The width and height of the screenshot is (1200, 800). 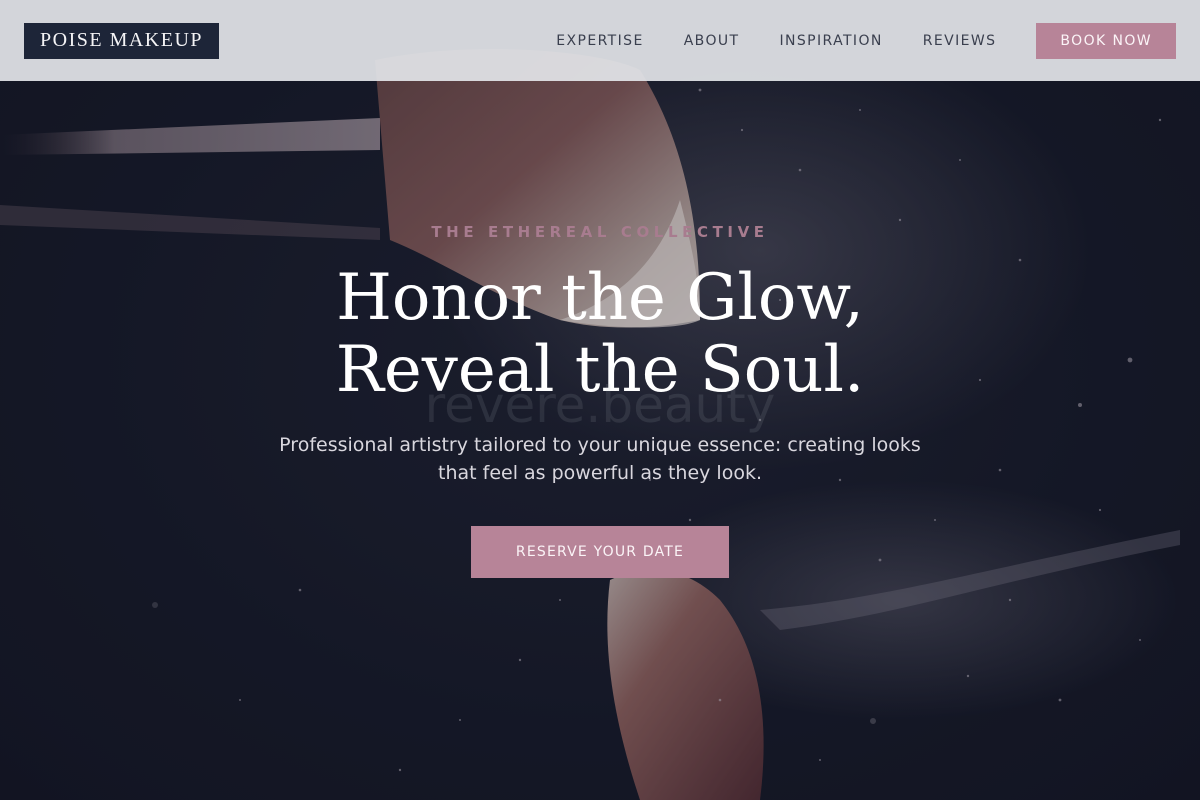 I want to click on reserve-date-button: RESERVE YOUR DATE, so click(x=600, y=552).